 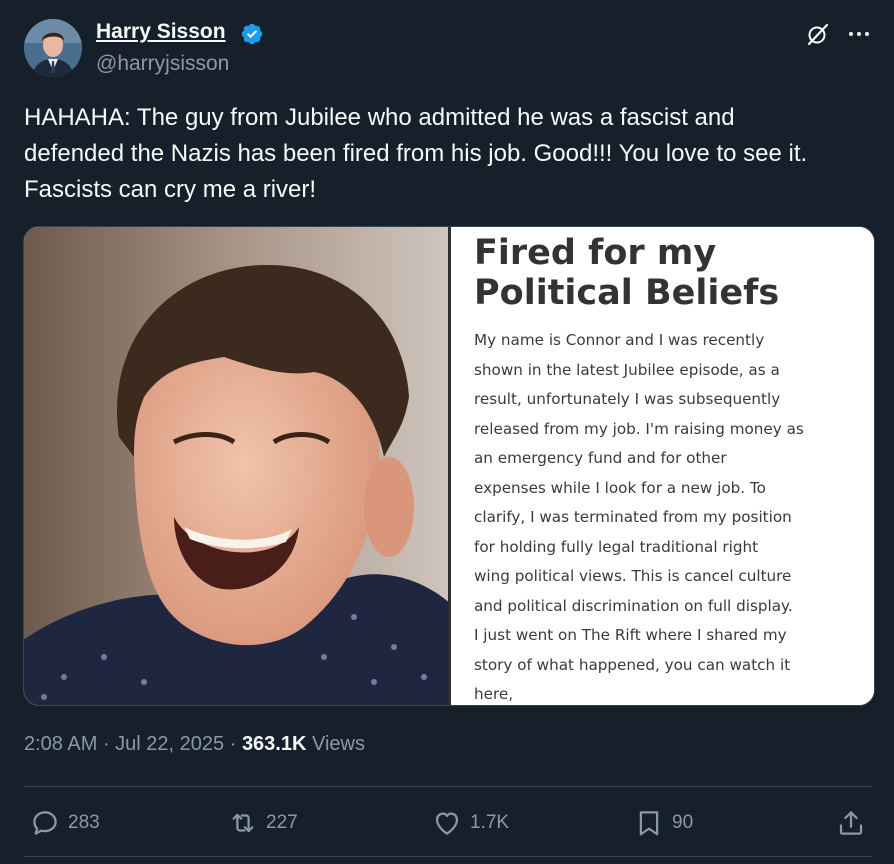 I want to click on tweet-meta: 2:08 AM · Jul 22, 2025 · 363.1K Views, so click(x=194, y=744).